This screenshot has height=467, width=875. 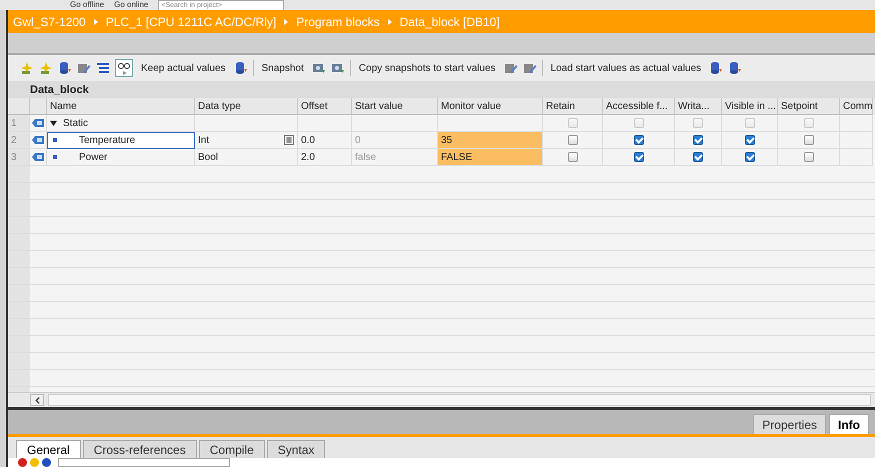 What do you see at coordinates (93, 157) in the screenshot?
I see `variable-name: Power` at bounding box center [93, 157].